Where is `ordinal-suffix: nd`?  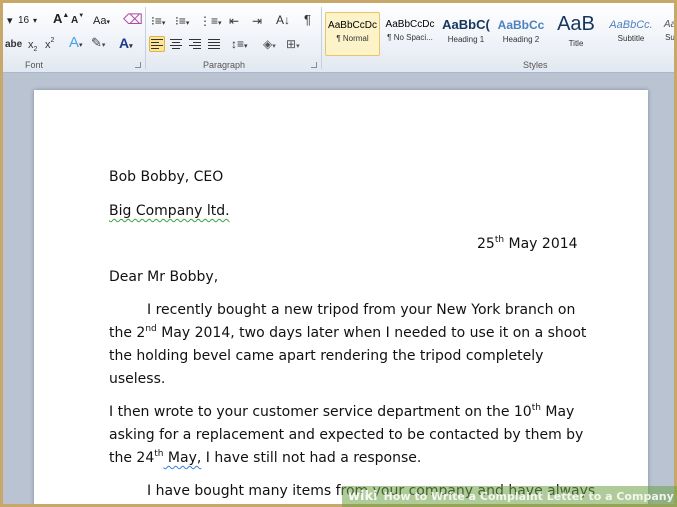
ordinal-suffix: nd is located at coordinates (151, 329).